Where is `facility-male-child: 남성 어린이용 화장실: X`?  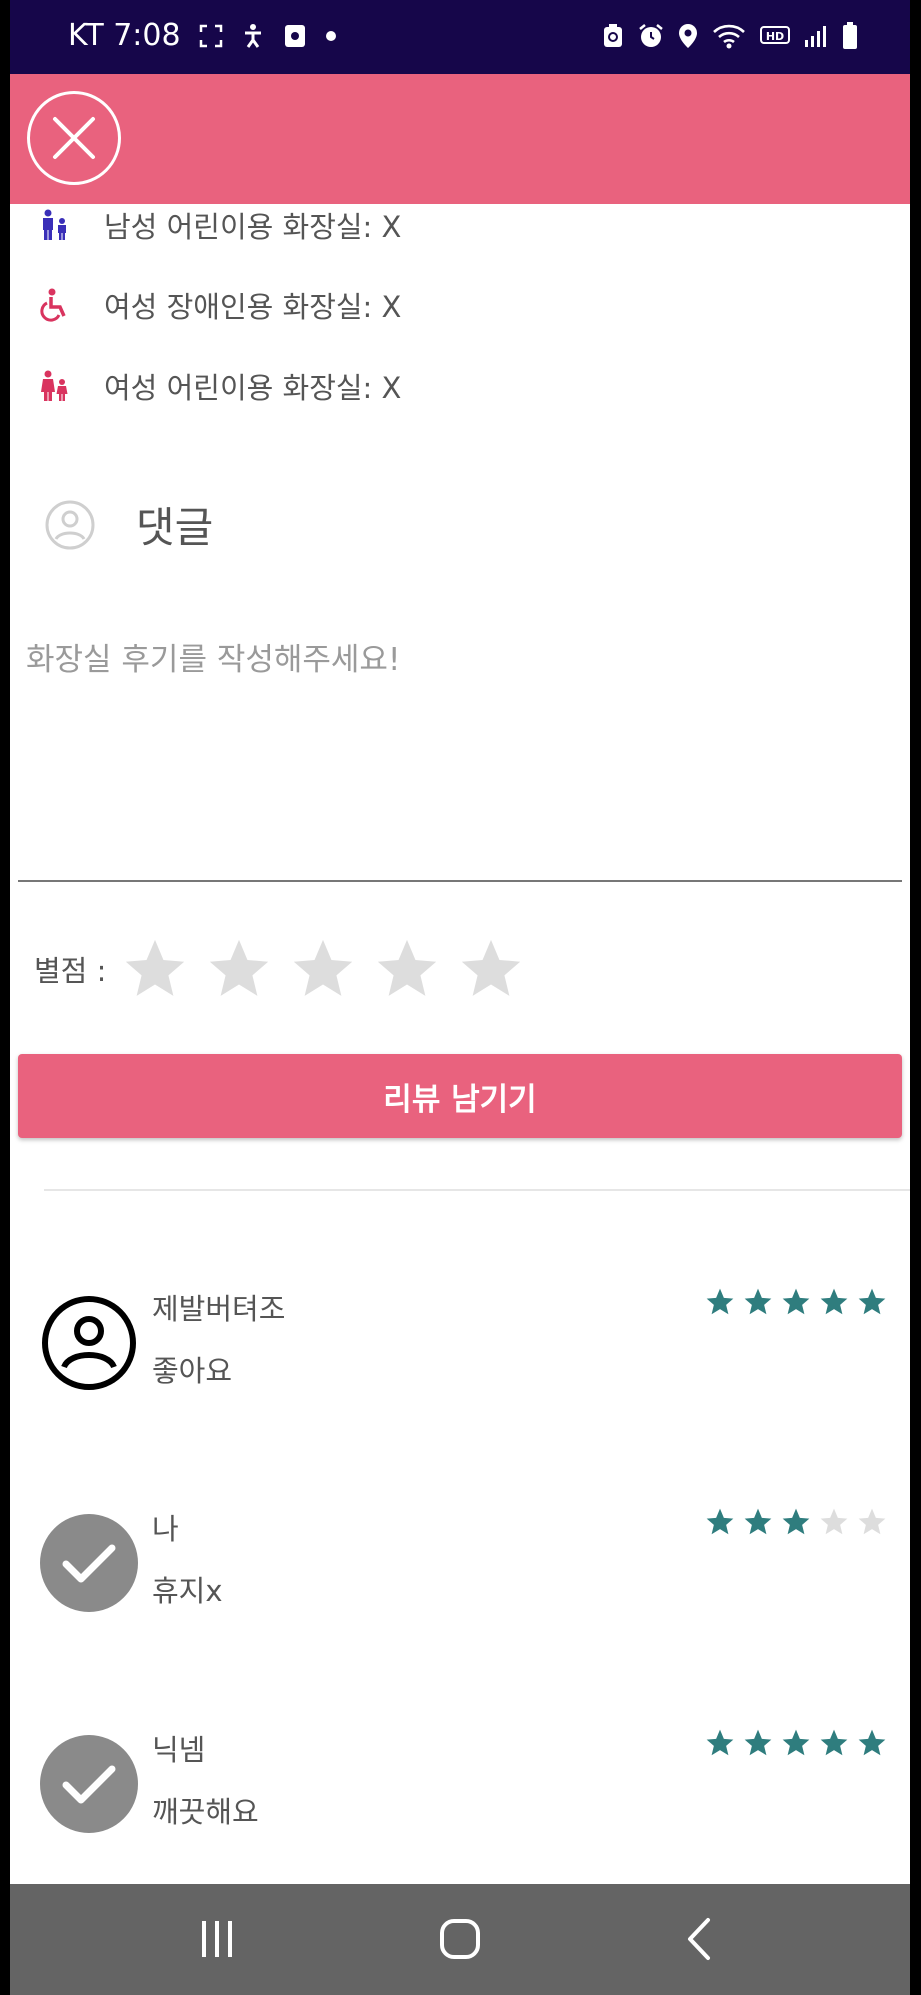
facility-male-child: 남성 어린이용 화장실: X is located at coordinates (220, 225).